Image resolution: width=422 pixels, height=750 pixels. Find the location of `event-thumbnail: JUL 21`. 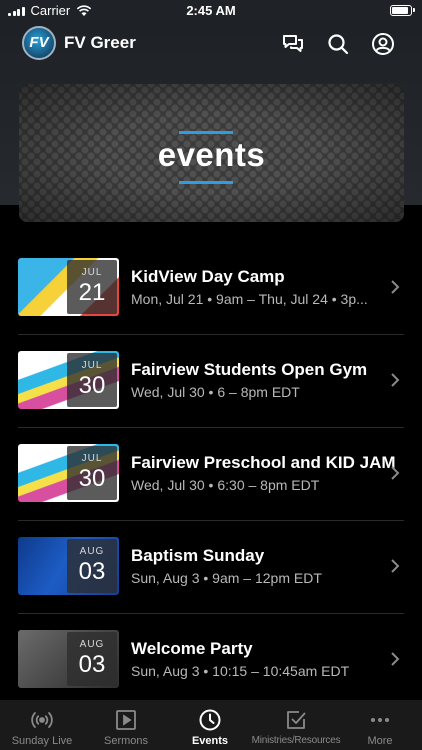

event-thumbnail: JUL 21 is located at coordinates (68, 287).